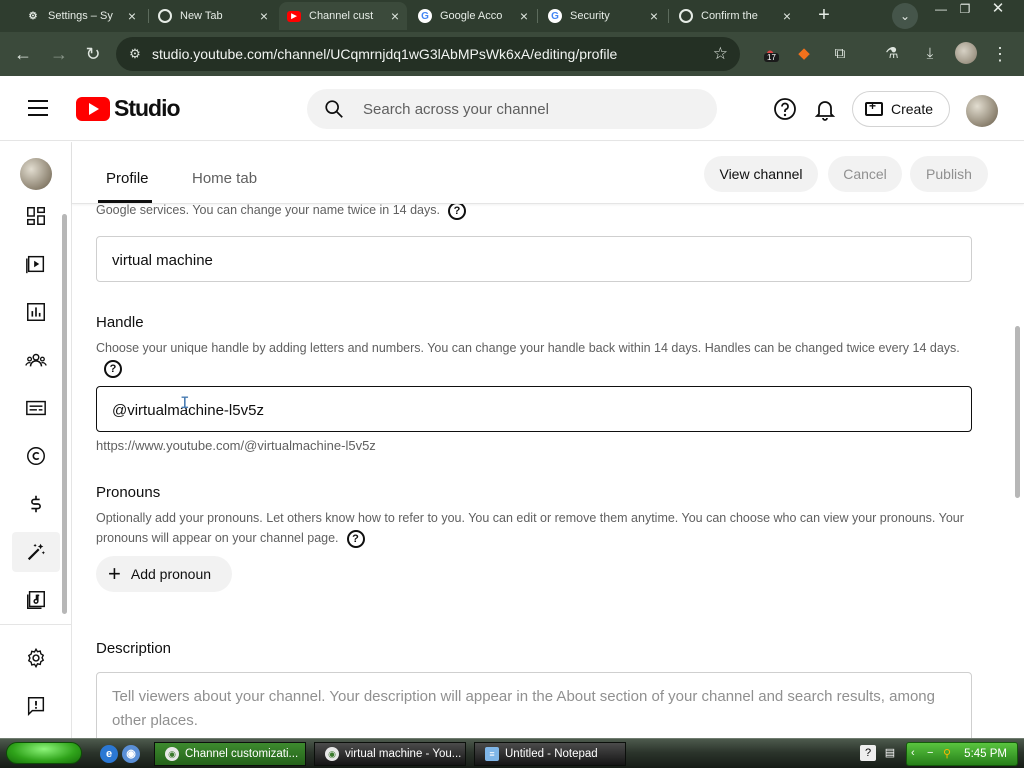  What do you see at coordinates (761, 174) in the screenshot?
I see `view-channel-button: View channel` at bounding box center [761, 174].